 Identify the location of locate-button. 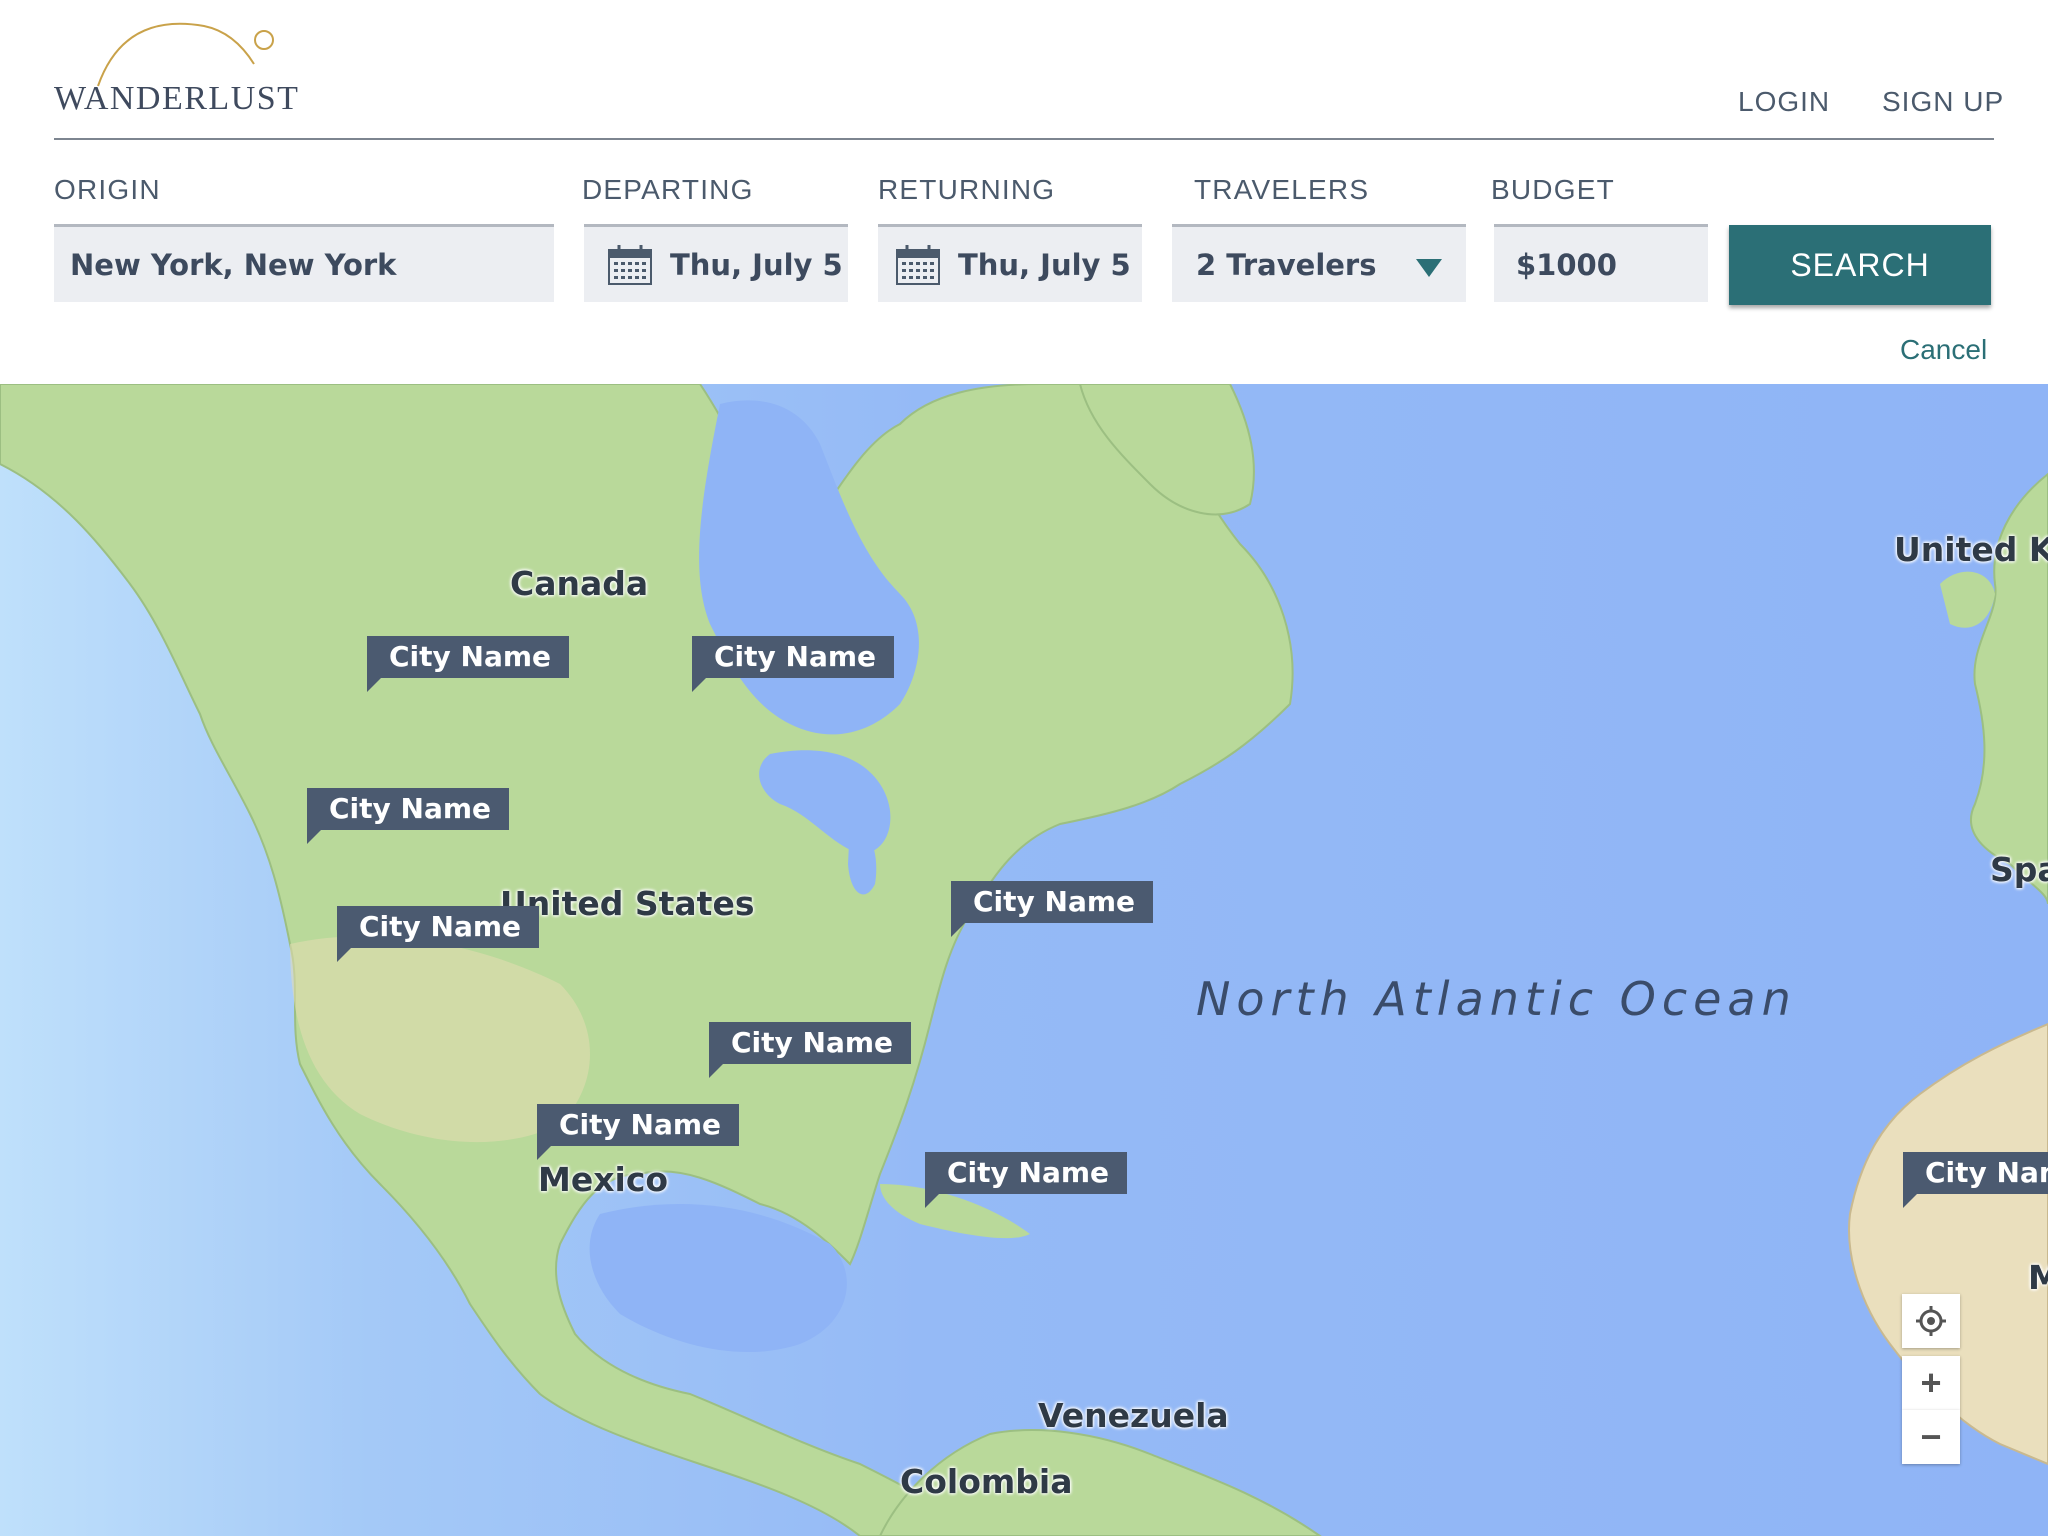
(1931, 1321).